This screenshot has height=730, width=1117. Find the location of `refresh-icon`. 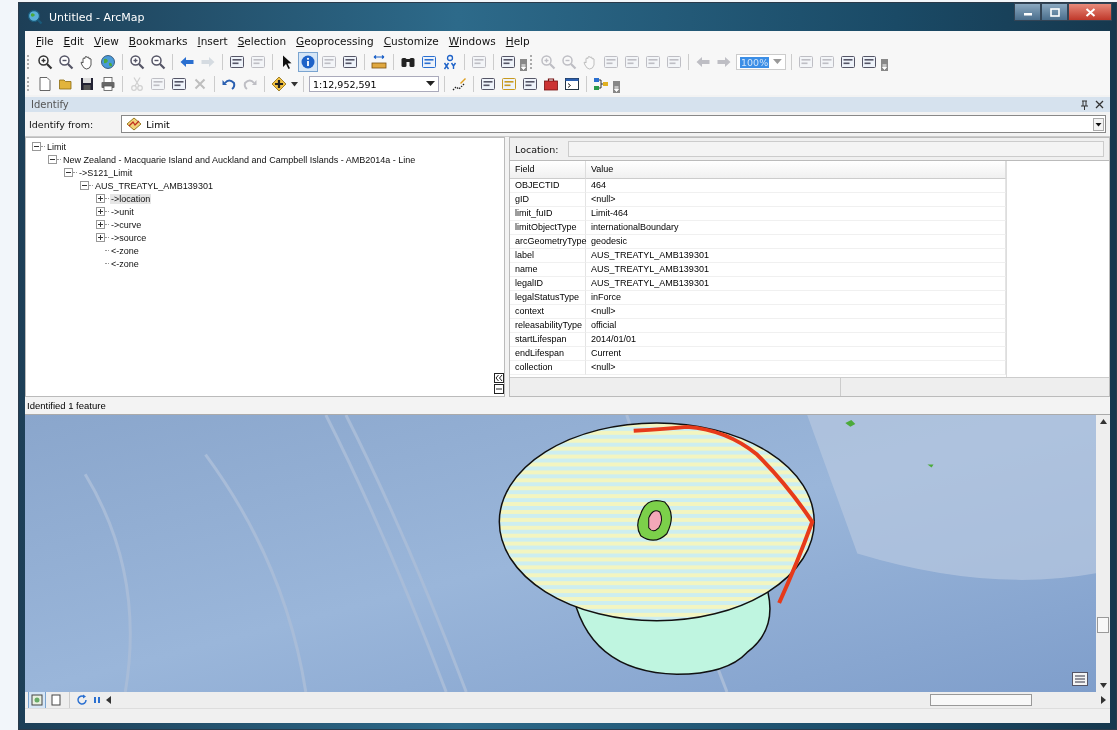

refresh-icon is located at coordinates (82, 700).